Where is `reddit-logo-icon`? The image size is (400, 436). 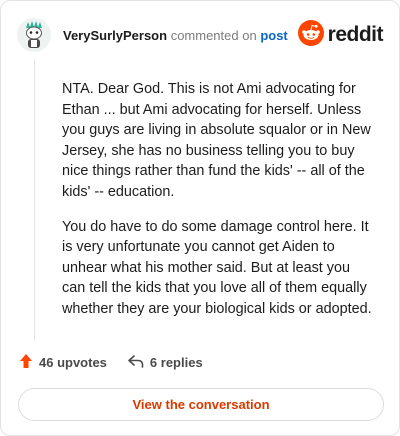
reddit-logo-icon is located at coordinates (310, 35).